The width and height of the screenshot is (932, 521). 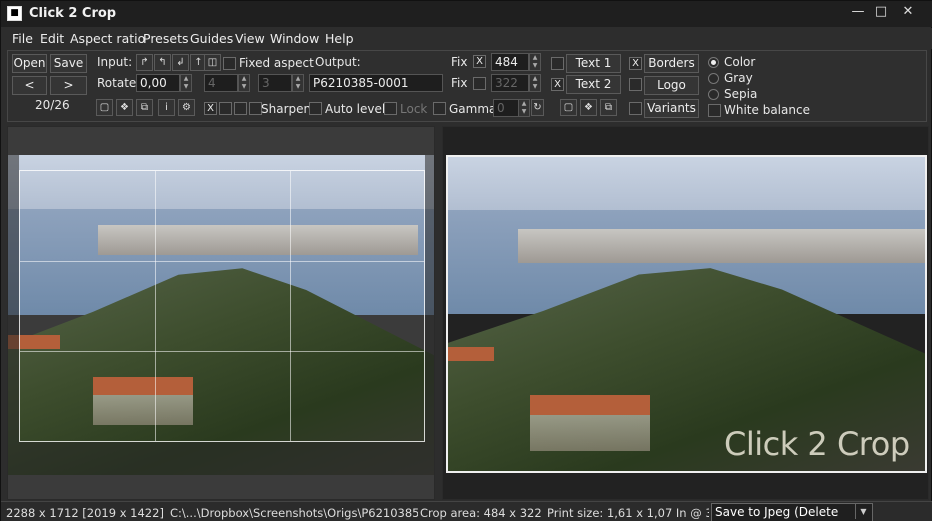 What do you see at coordinates (713, 62) in the screenshot?
I see `color-radio` at bounding box center [713, 62].